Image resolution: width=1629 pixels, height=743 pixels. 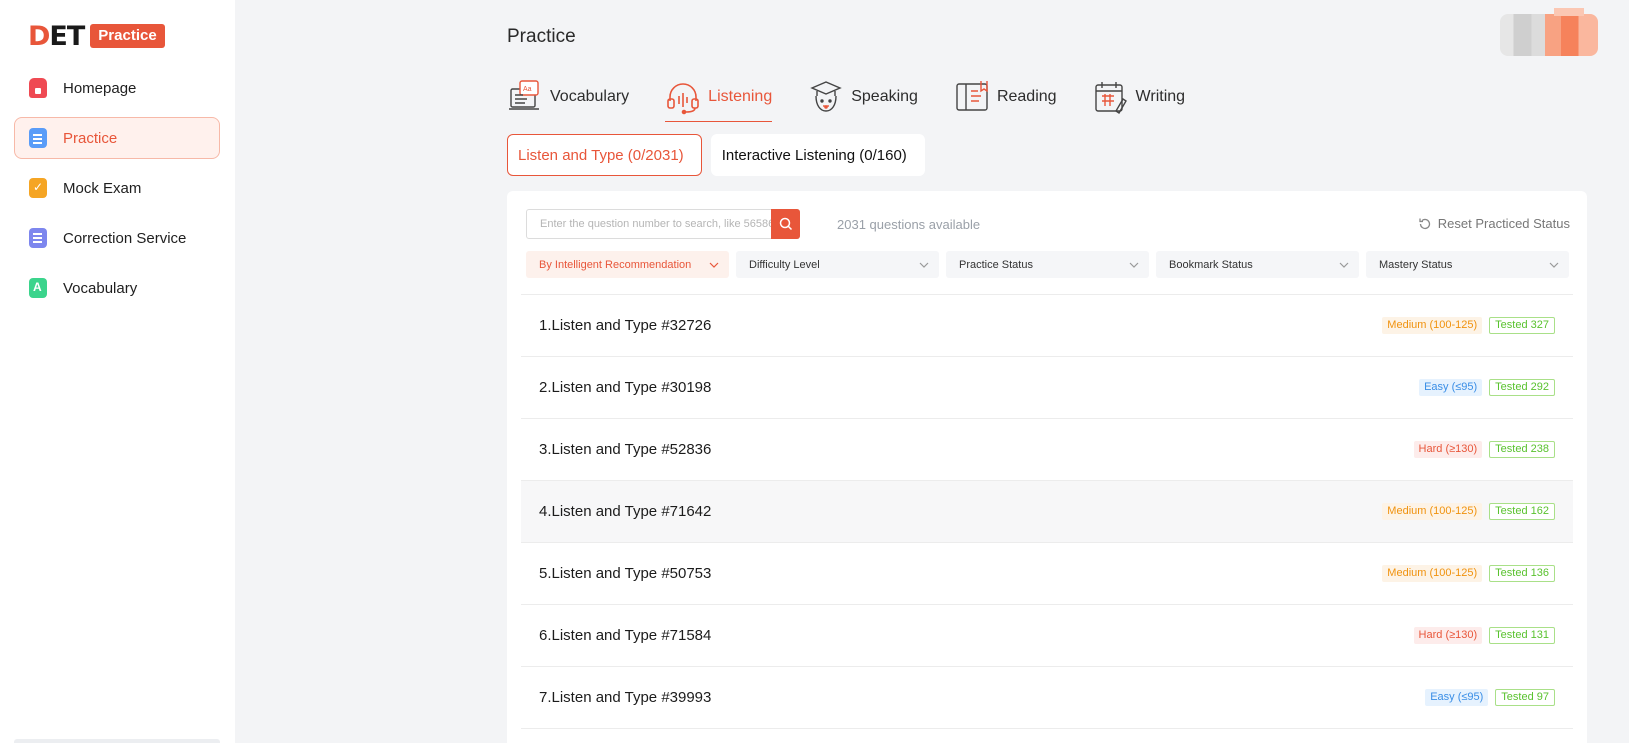 What do you see at coordinates (38, 138) in the screenshot?
I see `practice-icon` at bounding box center [38, 138].